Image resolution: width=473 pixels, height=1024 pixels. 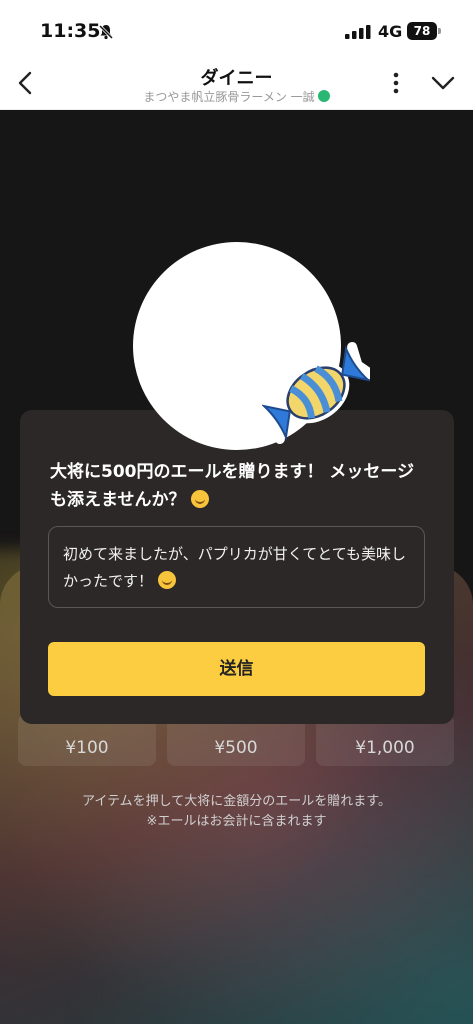 What do you see at coordinates (323, 96) in the screenshot?
I see `verified-icon` at bounding box center [323, 96].